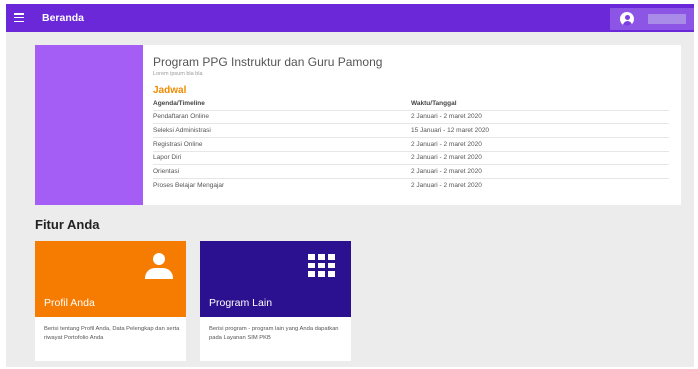 Image resolution: width=698 pixels, height=369 pixels. What do you see at coordinates (19, 17) in the screenshot?
I see `menu-icon` at bounding box center [19, 17].